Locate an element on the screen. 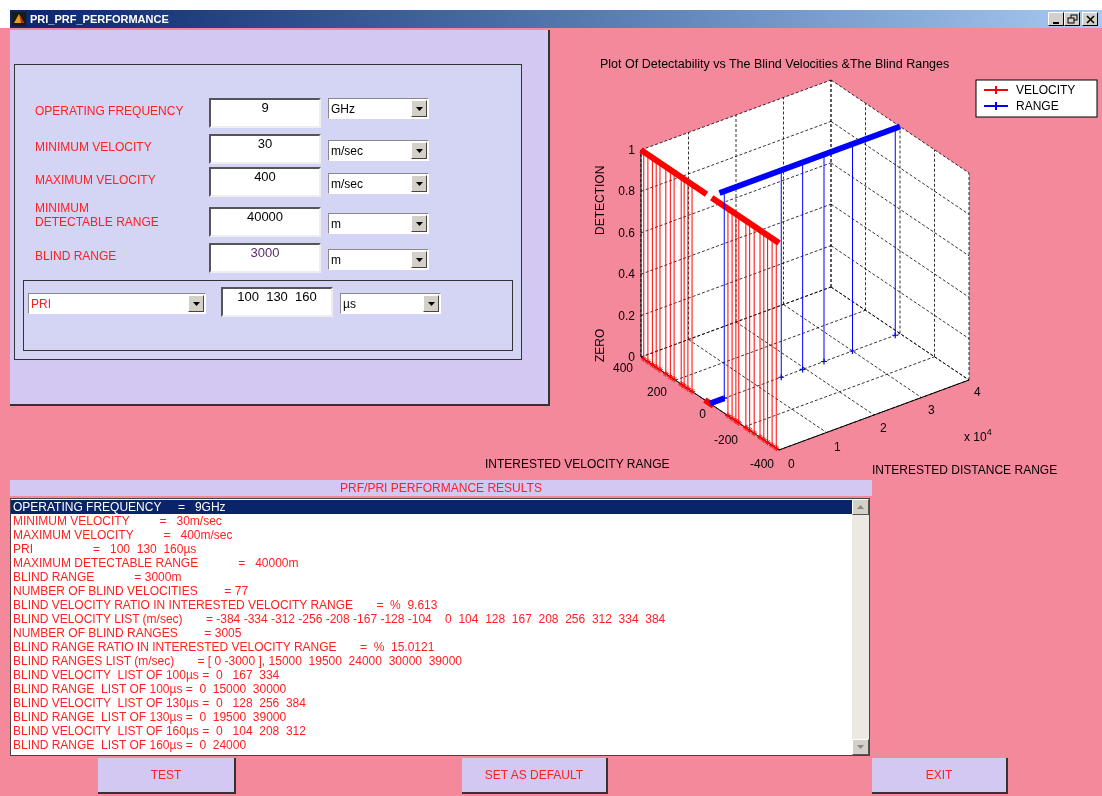 The image size is (1102, 796). result-line: BLIND RANGE LIST OF 130µs = 0 19500 39000 is located at coordinates (431, 717).